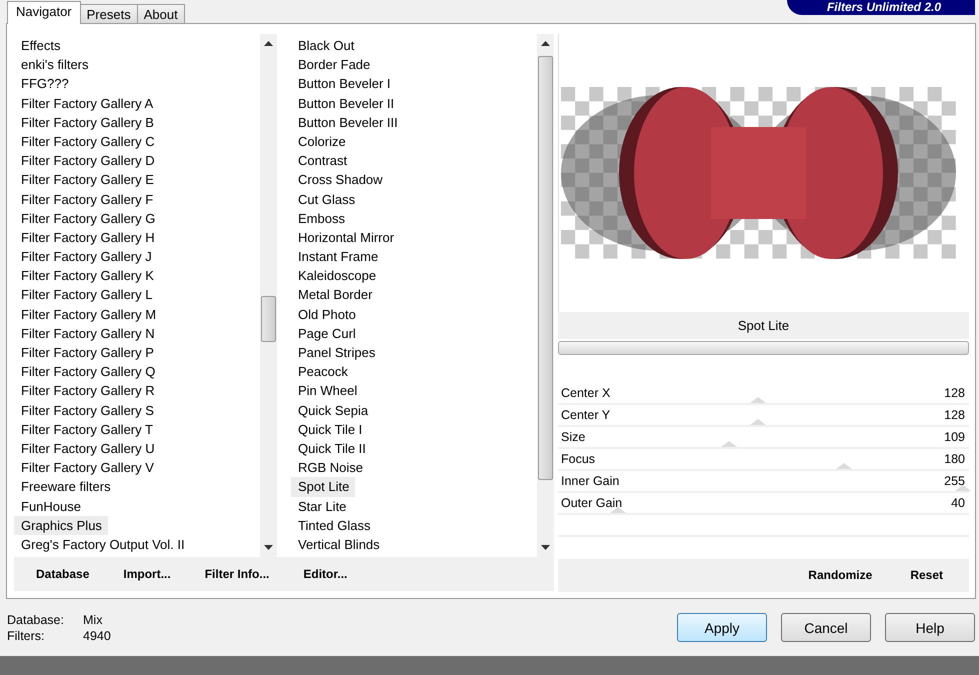  What do you see at coordinates (321, 218) in the screenshot?
I see `list-item: Emboss` at bounding box center [321, 218].